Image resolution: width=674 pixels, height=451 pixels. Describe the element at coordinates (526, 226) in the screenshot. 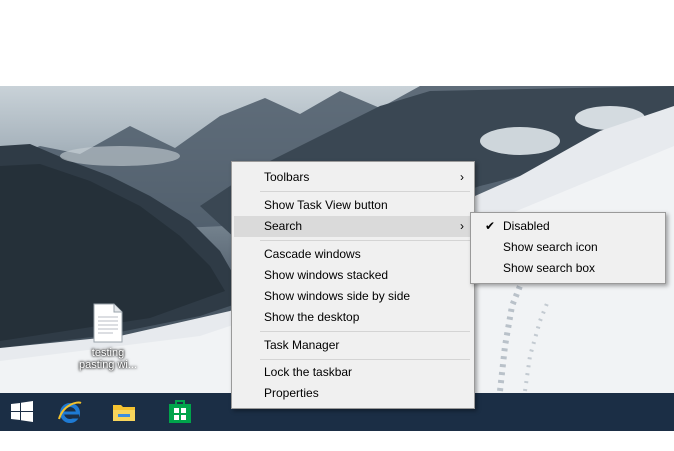

I see `submenu-item-label: Disabled` at that location.